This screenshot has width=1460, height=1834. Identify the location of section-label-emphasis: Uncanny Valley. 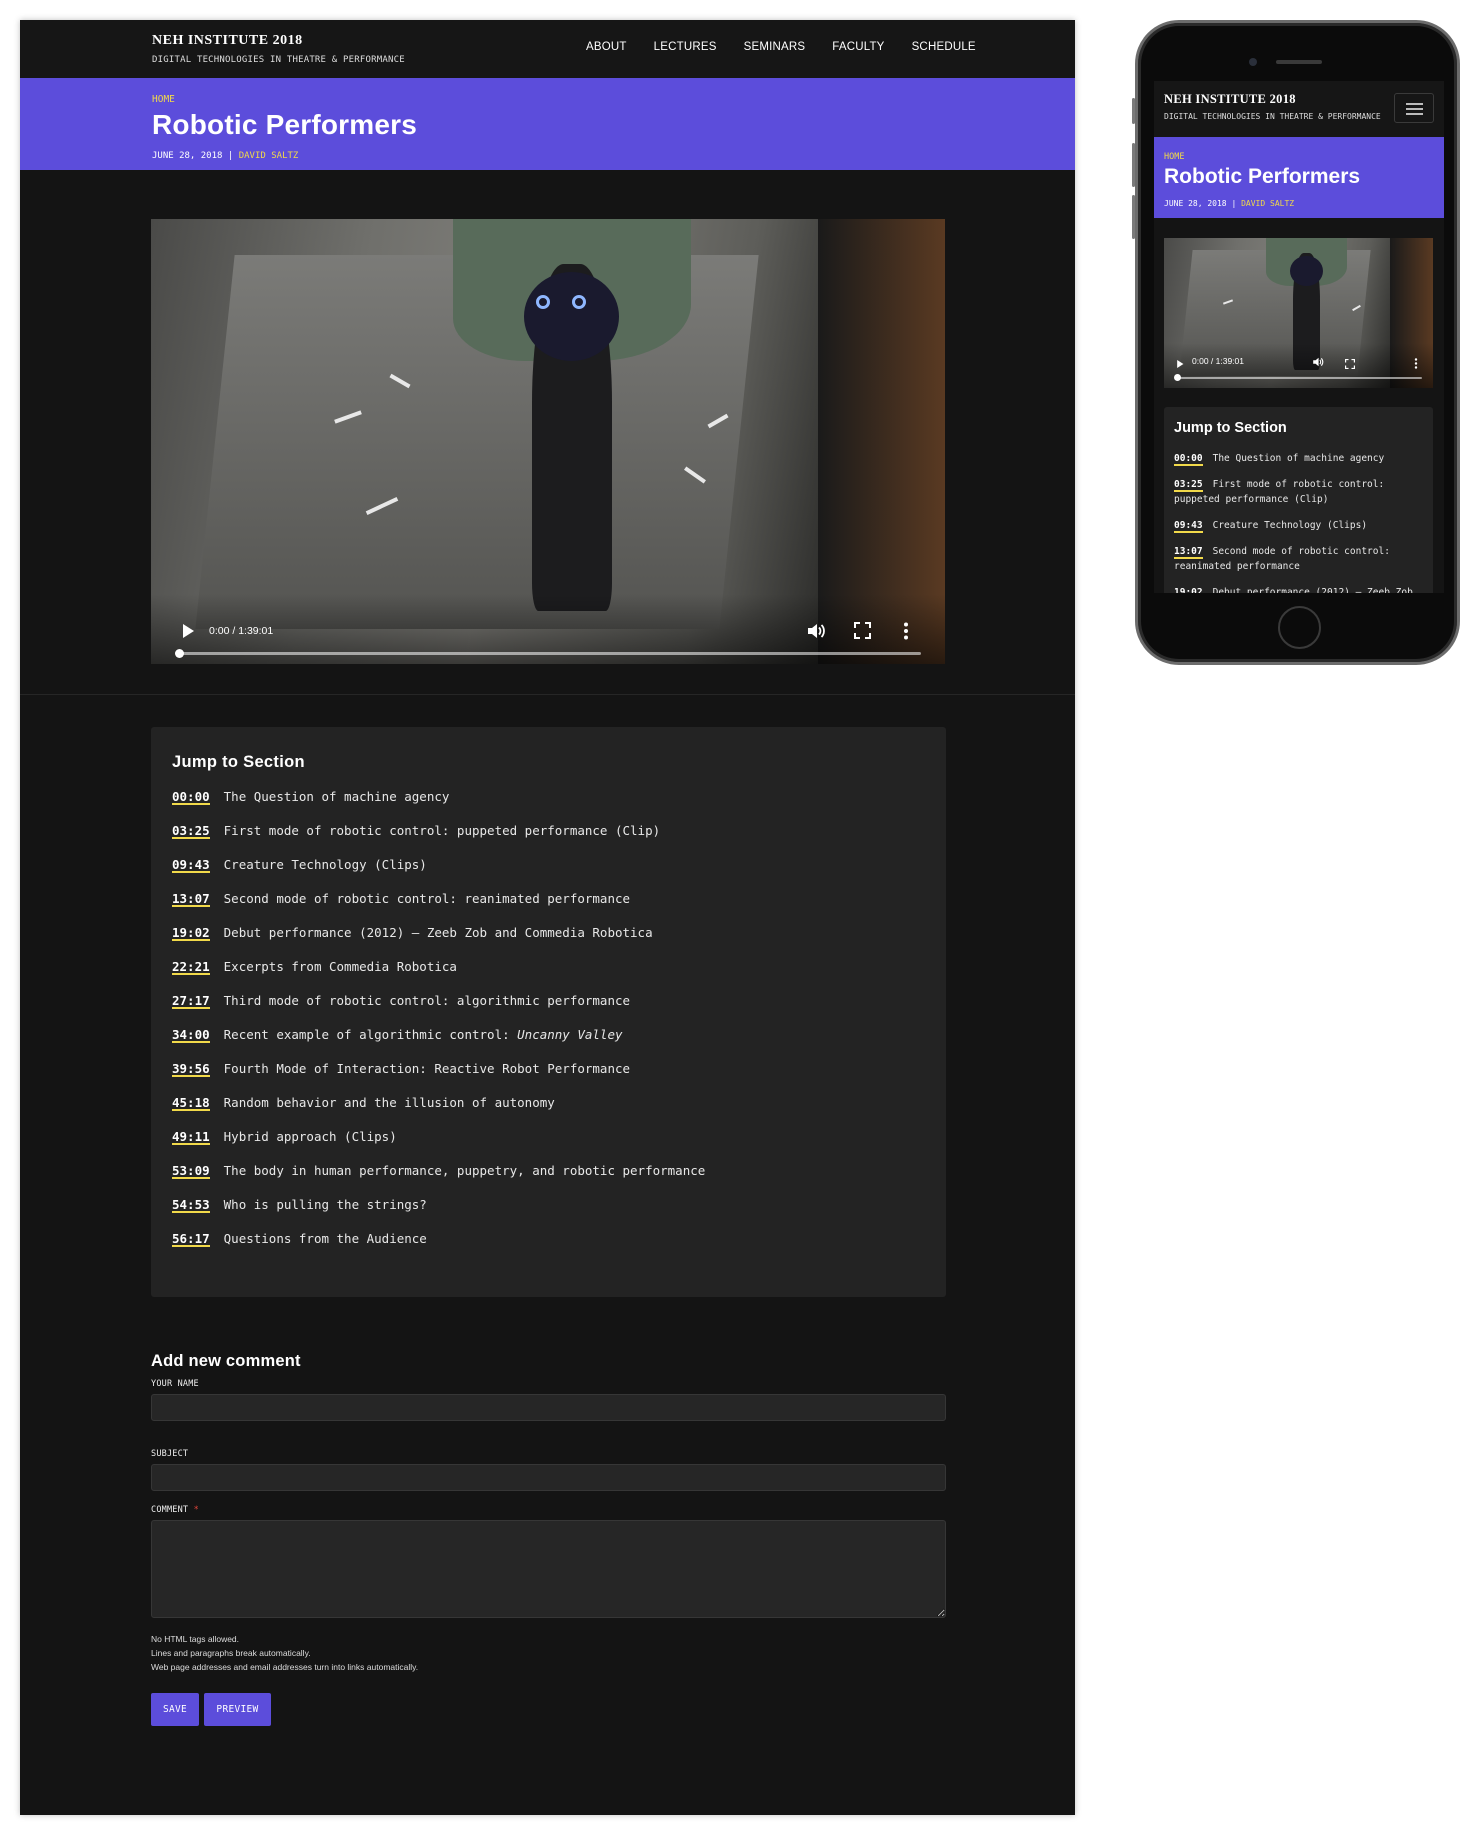
(570, 1034).